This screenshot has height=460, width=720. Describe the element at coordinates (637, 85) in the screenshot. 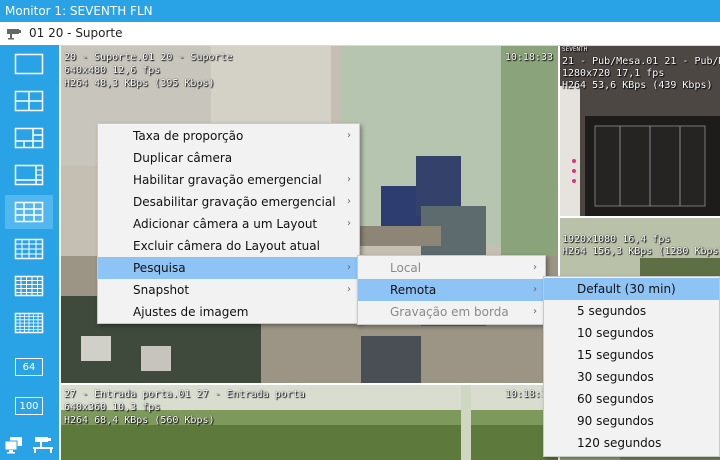

I see `top-right-osd-bitrate: H264 53,6 KBps (439 Kbps)` at that location.